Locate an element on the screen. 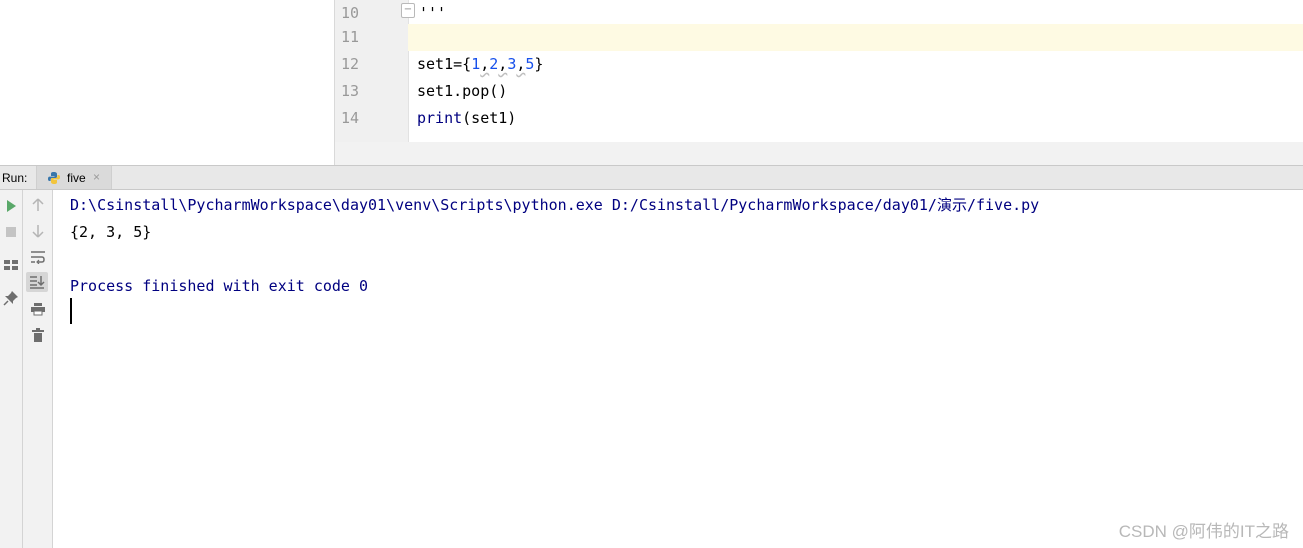 This screenshot has height=548, width=1303. run-toolbar-secondary is located at coordinates (38, 369).